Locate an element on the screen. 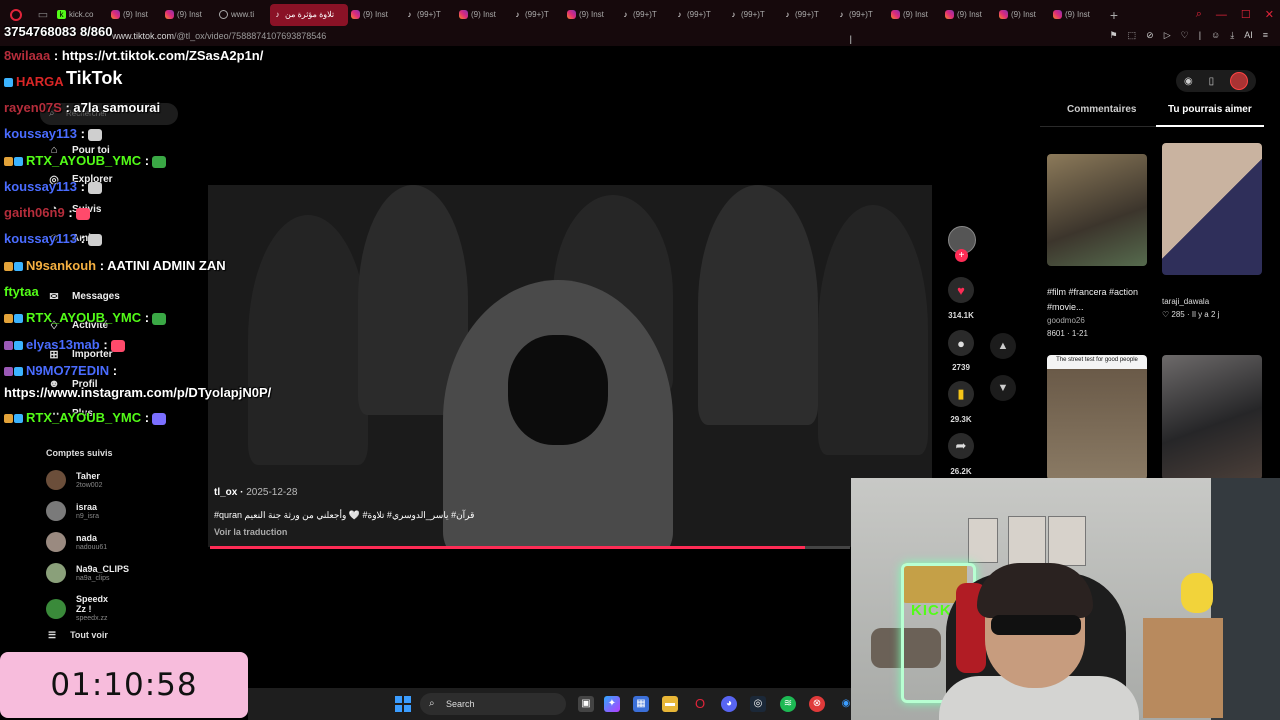  chat-badge-icon is located at coordinates (8, 372).